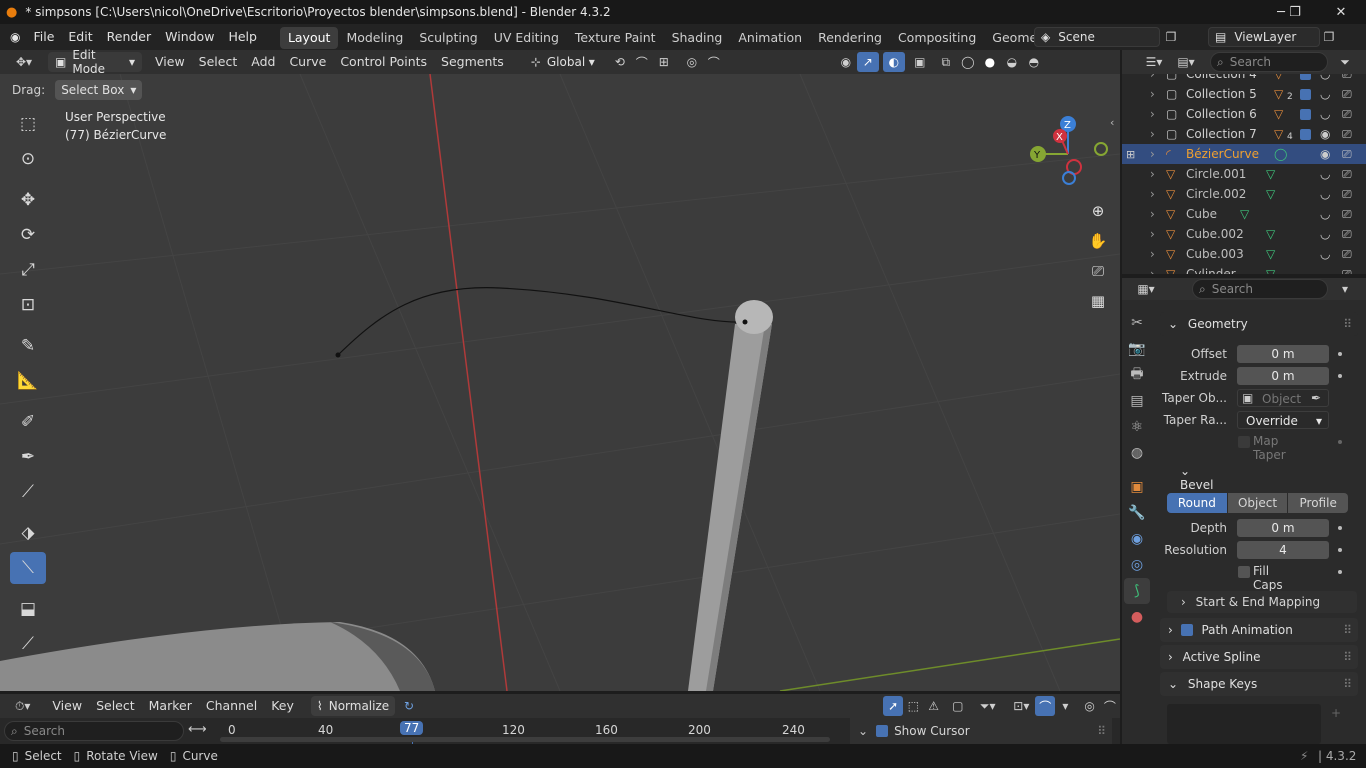  Describe the element at coordinates (28, 159) in the screenshot. I see `cursor-icon: ⊙` at that location.